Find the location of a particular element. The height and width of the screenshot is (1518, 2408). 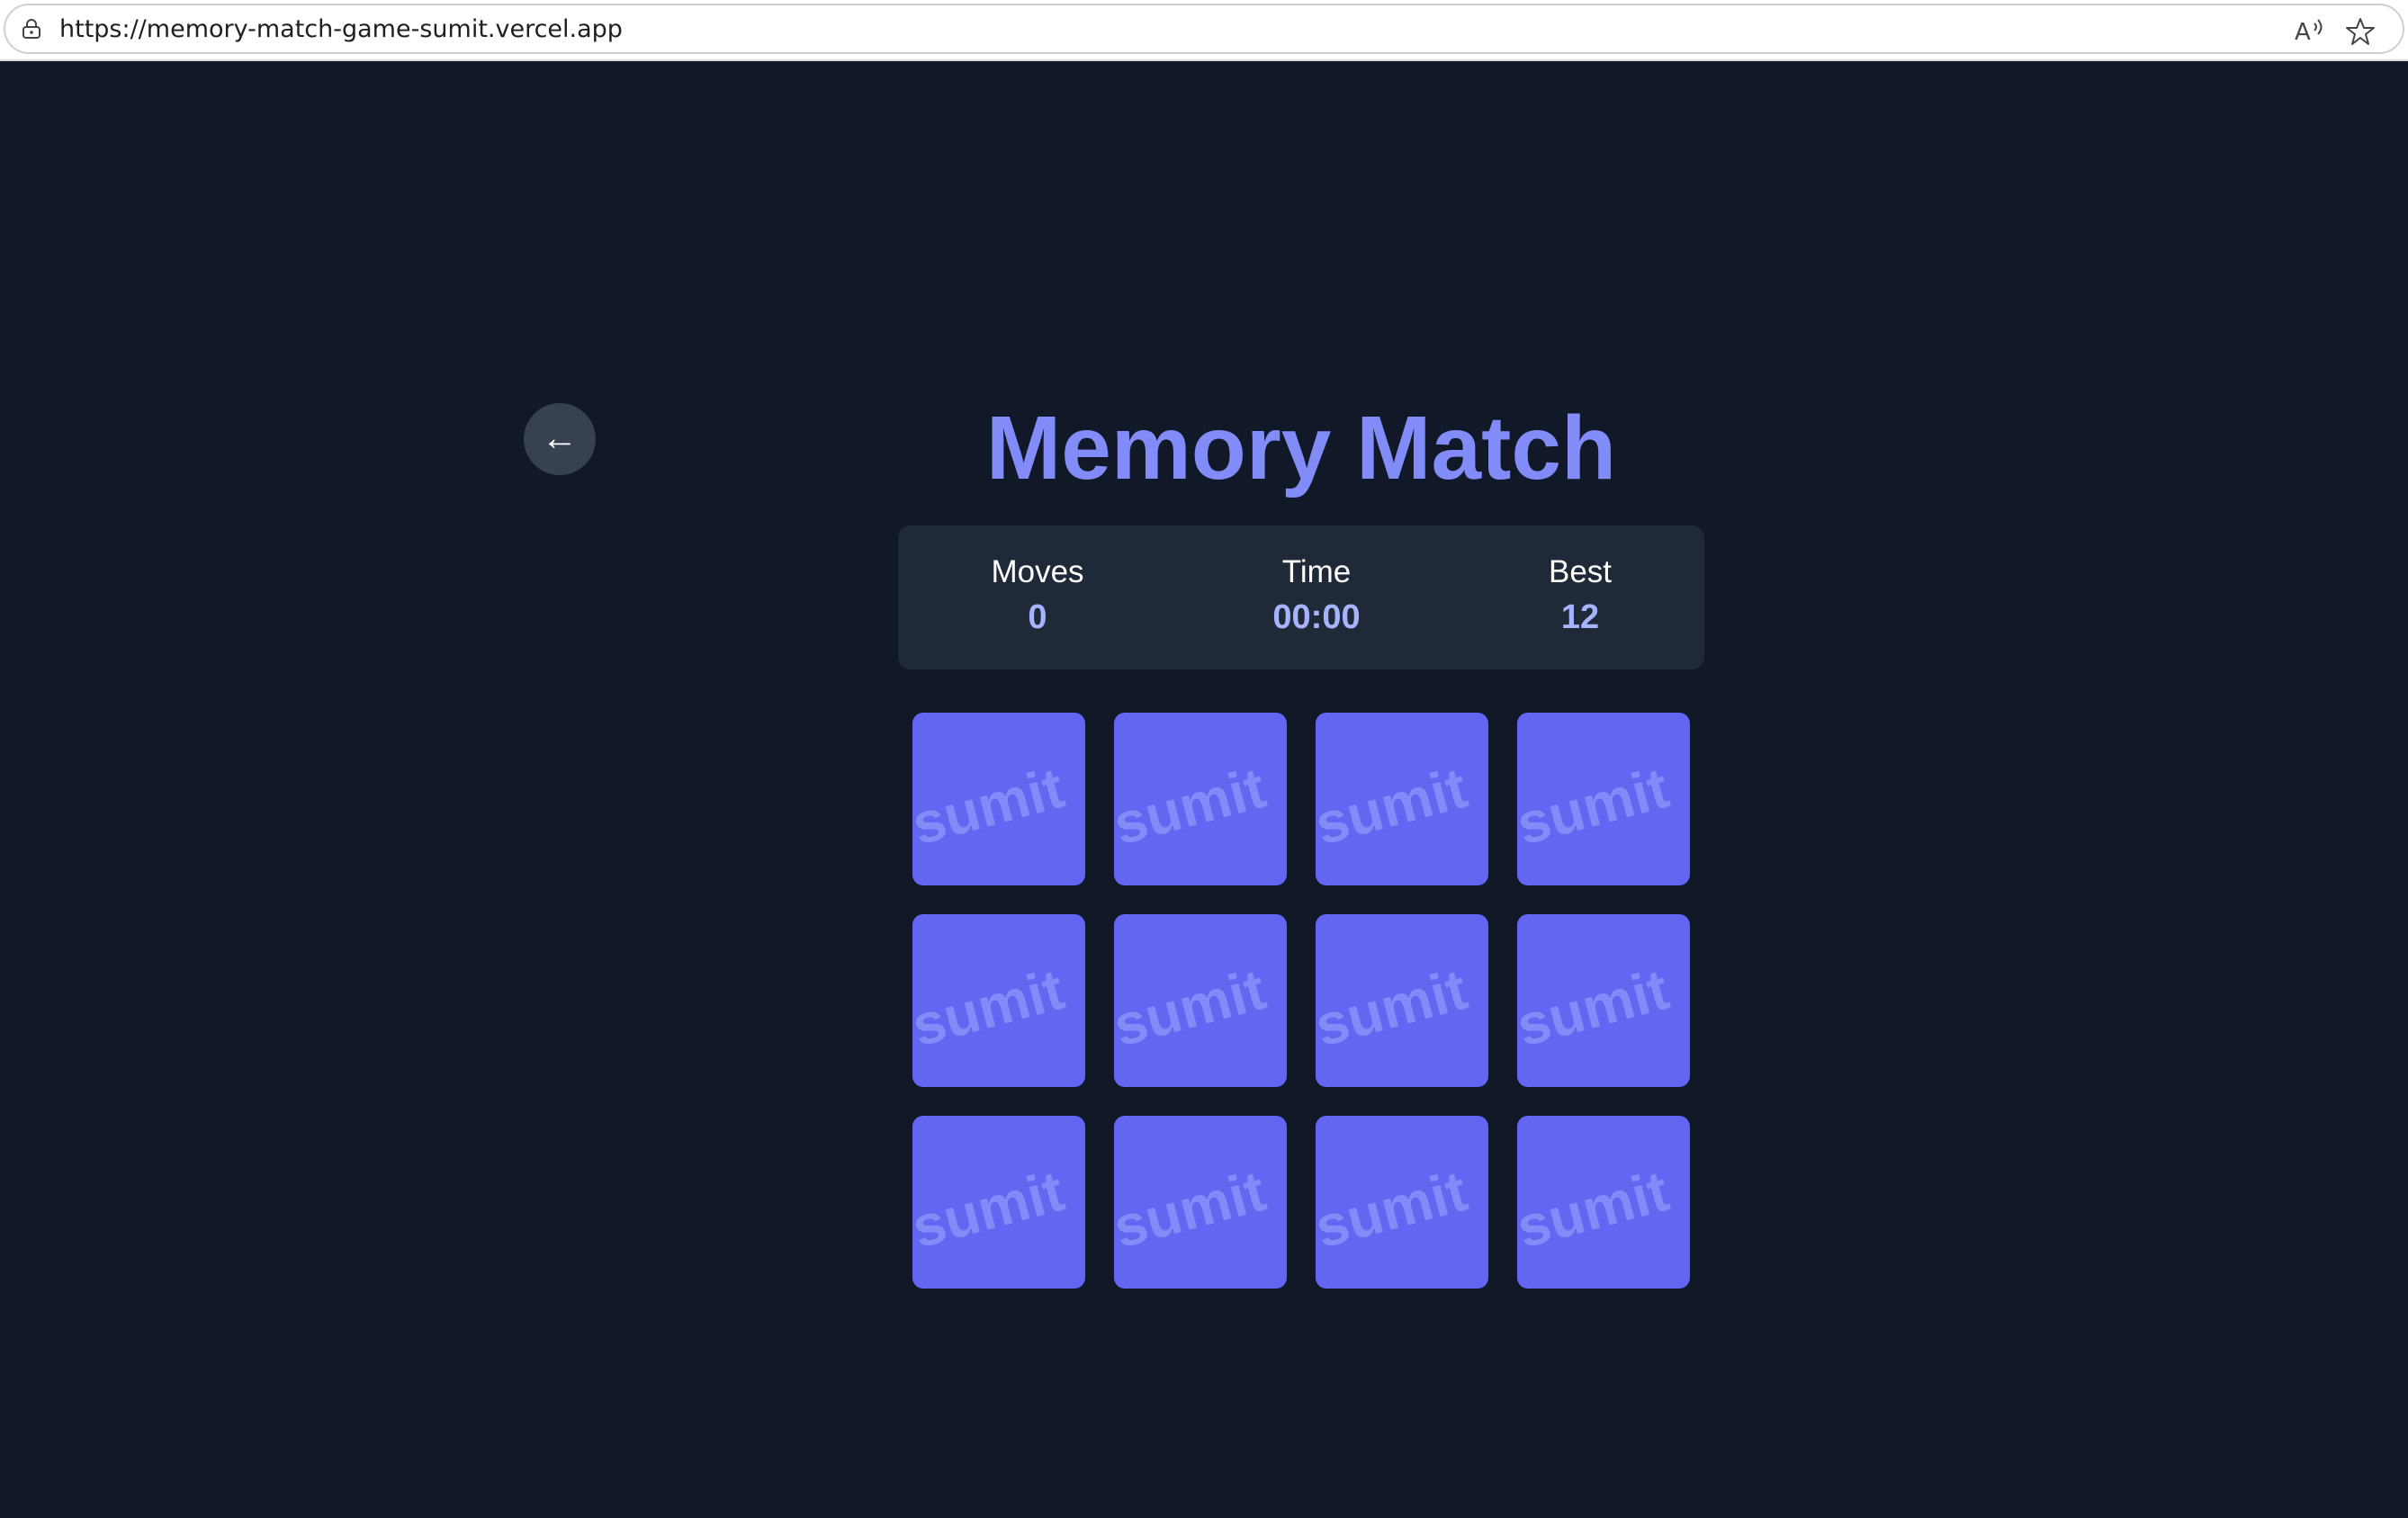

time-label: Time is located at coordinates (1316, 571).